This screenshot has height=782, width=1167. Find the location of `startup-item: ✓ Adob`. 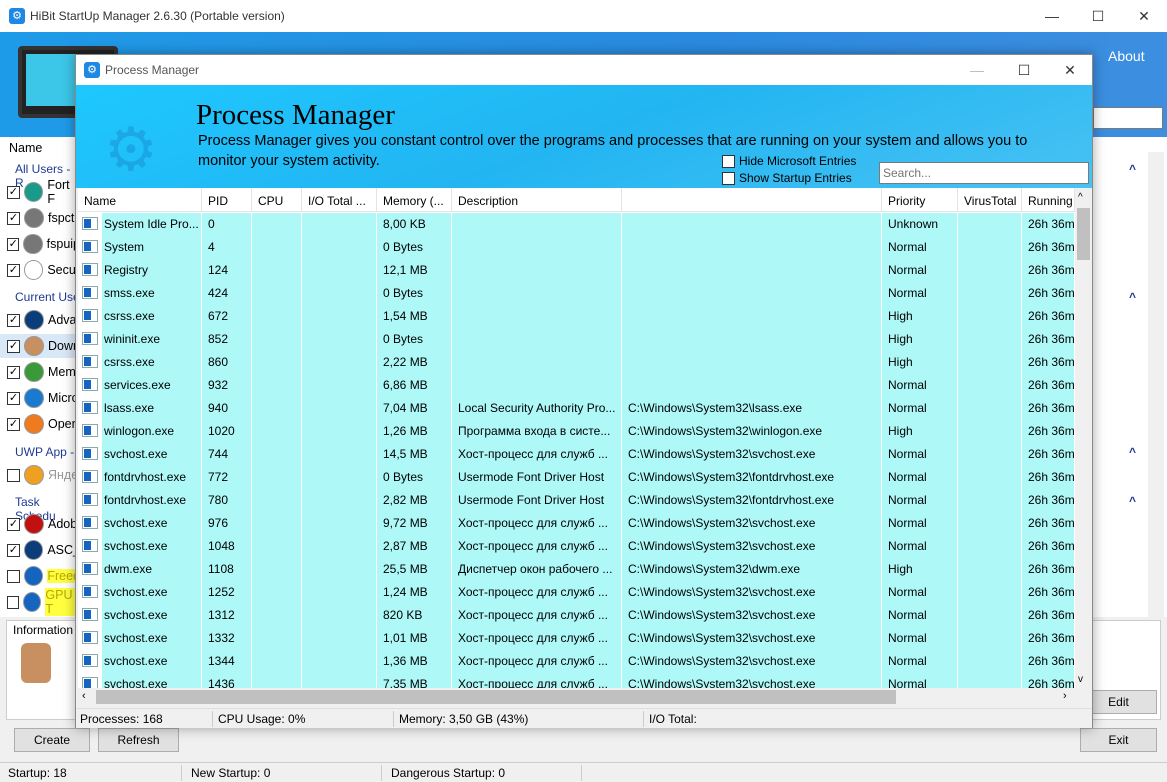

startup-item: ✓ Adob is located at coordinates (40, 524).